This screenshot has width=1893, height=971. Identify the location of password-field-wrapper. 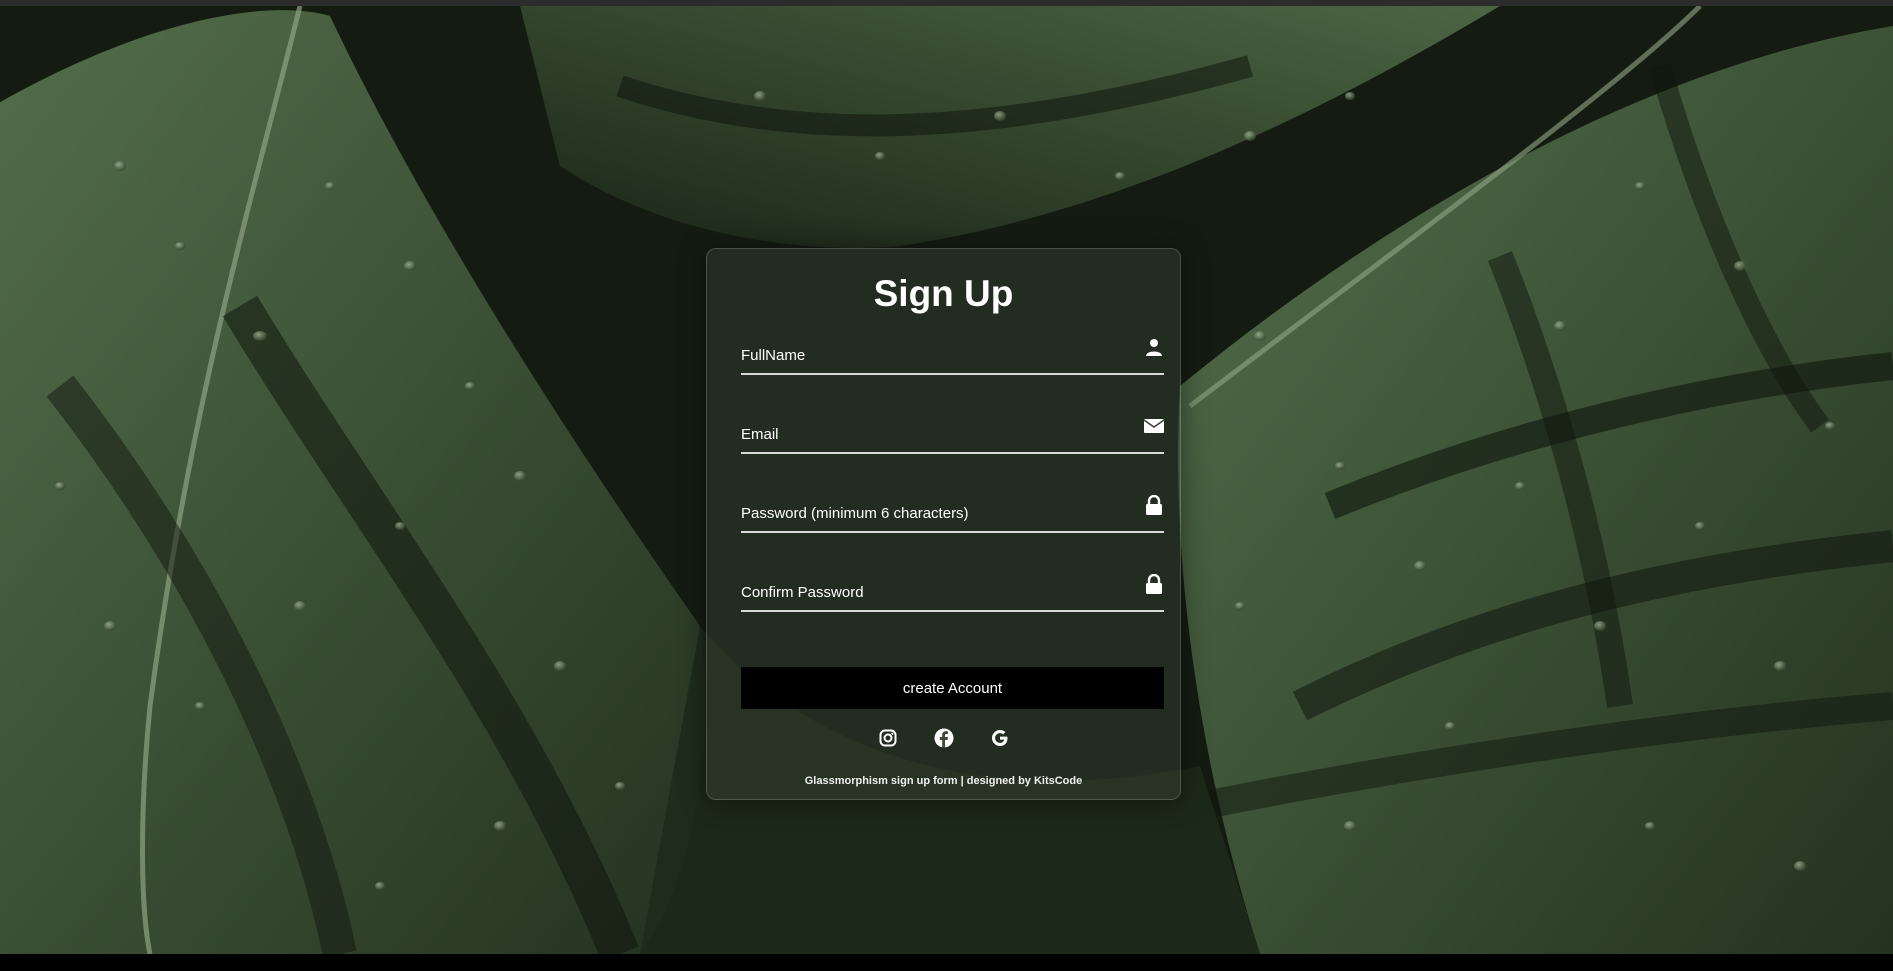
(952, 510).